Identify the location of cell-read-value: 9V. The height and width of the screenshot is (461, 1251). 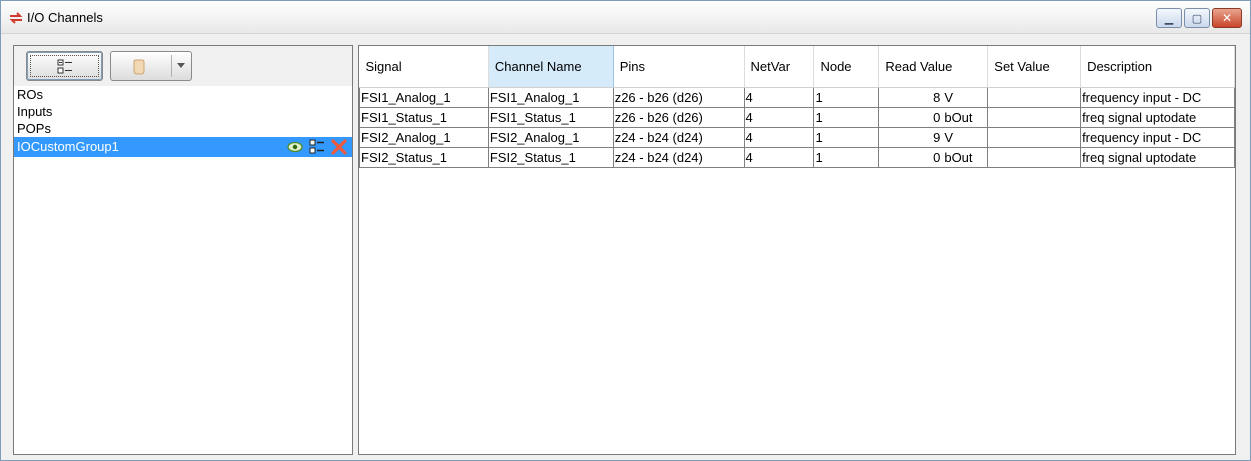
(933, 137).